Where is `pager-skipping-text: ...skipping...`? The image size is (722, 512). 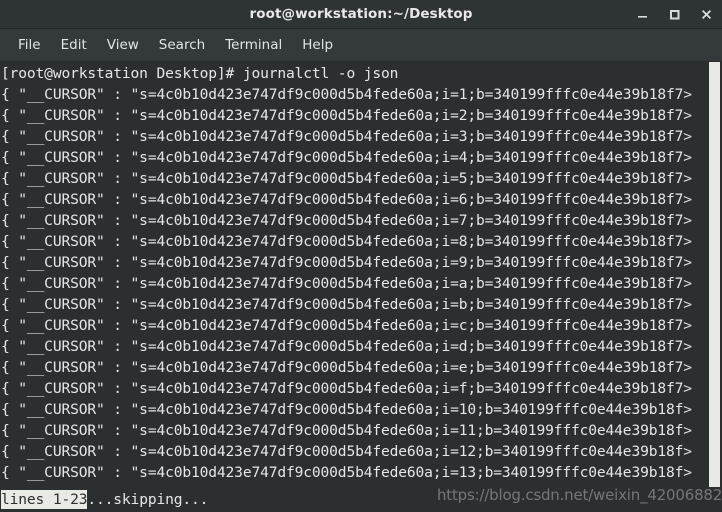 pager-skipping-text: ...skipping... is located at coordinates (148, 499).